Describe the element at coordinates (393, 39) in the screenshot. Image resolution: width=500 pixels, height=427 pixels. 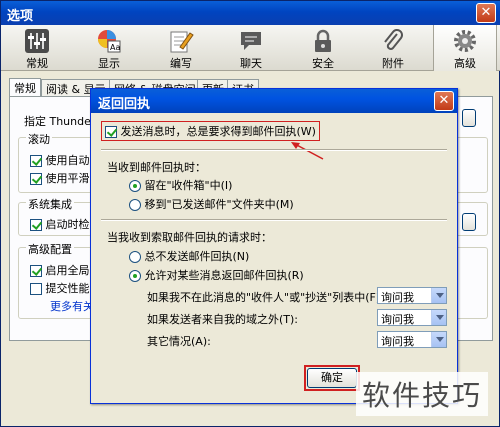
I see `paperclip-icon` at that location.